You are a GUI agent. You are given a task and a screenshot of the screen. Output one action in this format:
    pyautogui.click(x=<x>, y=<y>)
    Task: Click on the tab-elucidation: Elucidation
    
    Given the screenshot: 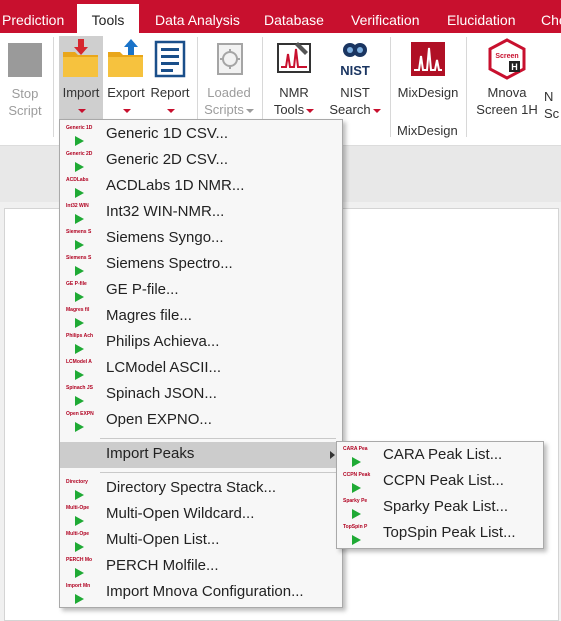 What is the action you would take?
    pyautogui.click(x=481, y=16)
    